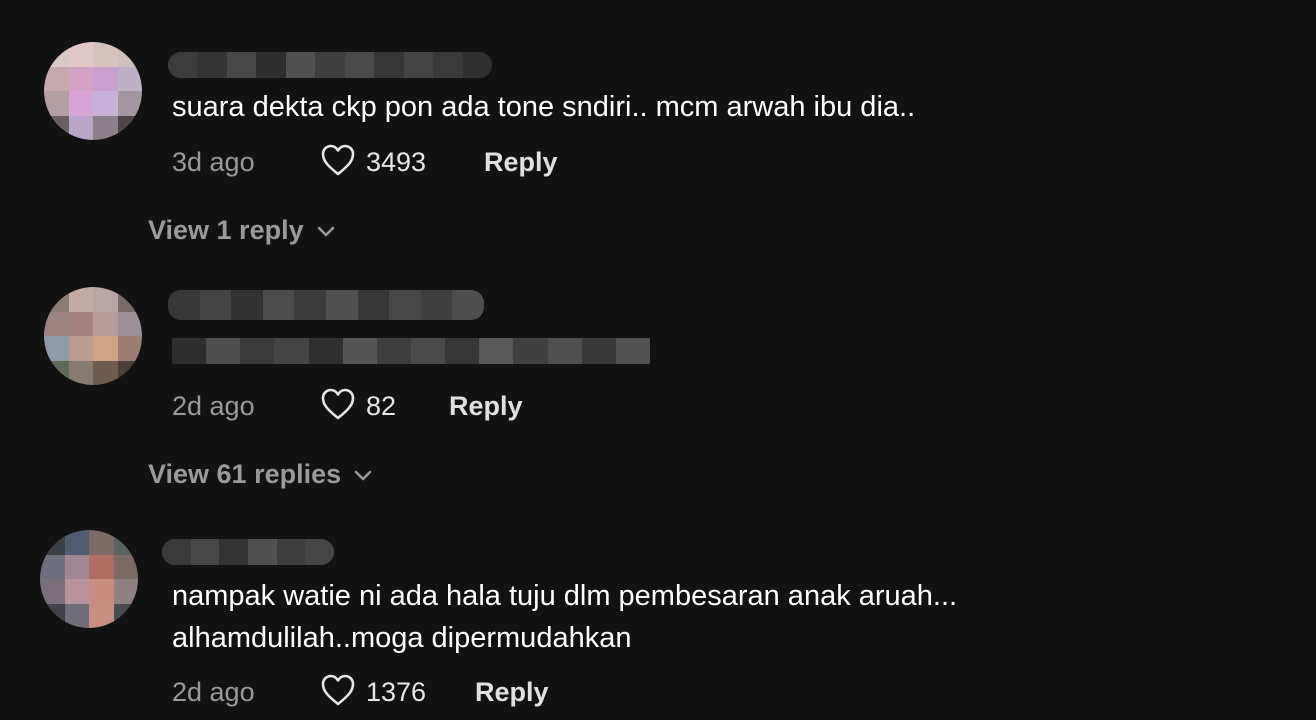  What do you see at coordinates (245, 474) in the screenshot?
I see `view-replies-label: View 61 replies` at bounding box center [245, 474].